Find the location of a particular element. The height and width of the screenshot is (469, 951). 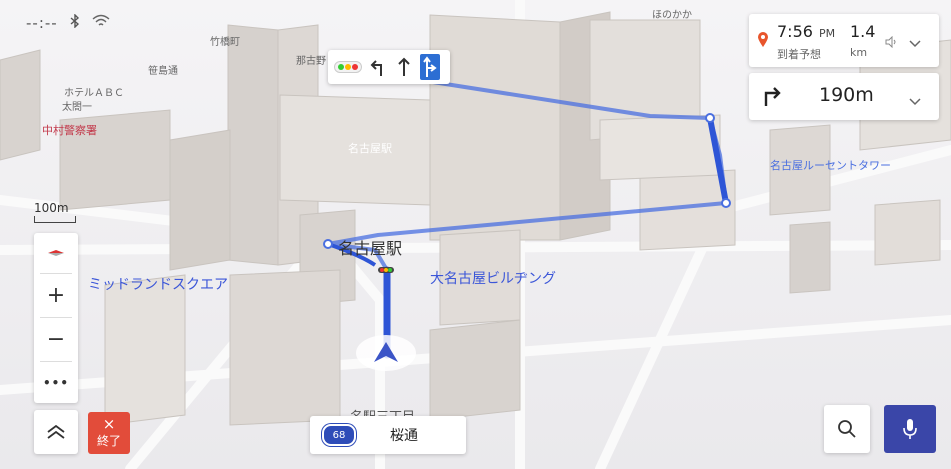

lane-straight-icon is located at coordinates (404, 67).